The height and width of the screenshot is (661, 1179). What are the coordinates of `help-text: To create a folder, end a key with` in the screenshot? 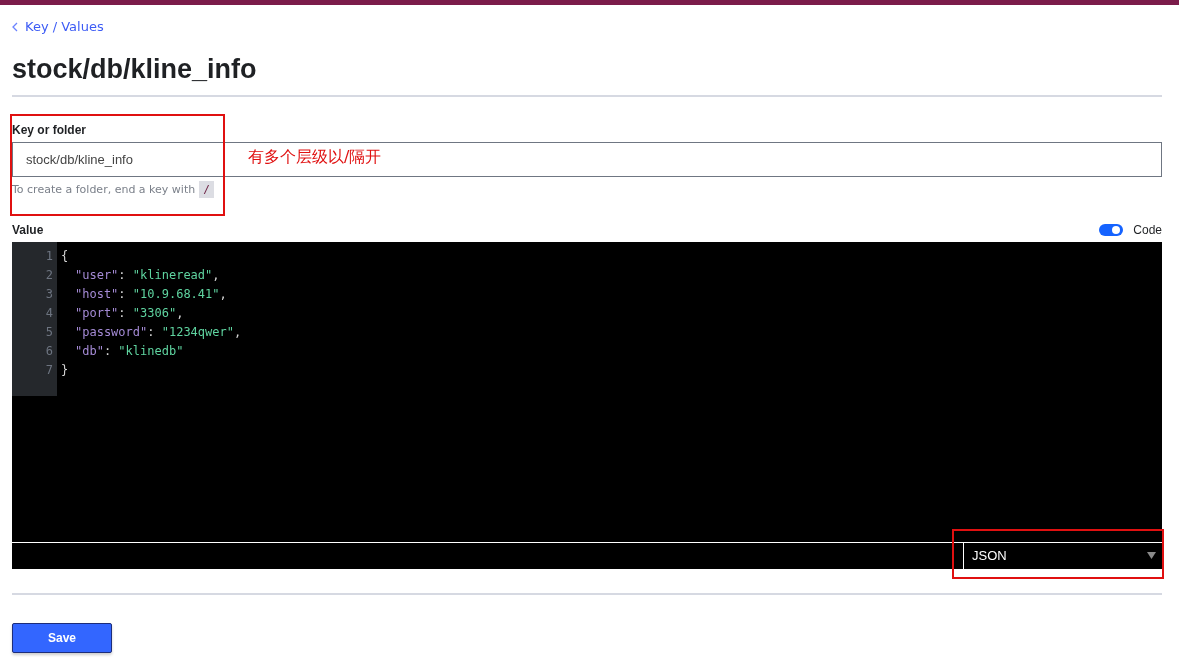 It's located at (104, 189).